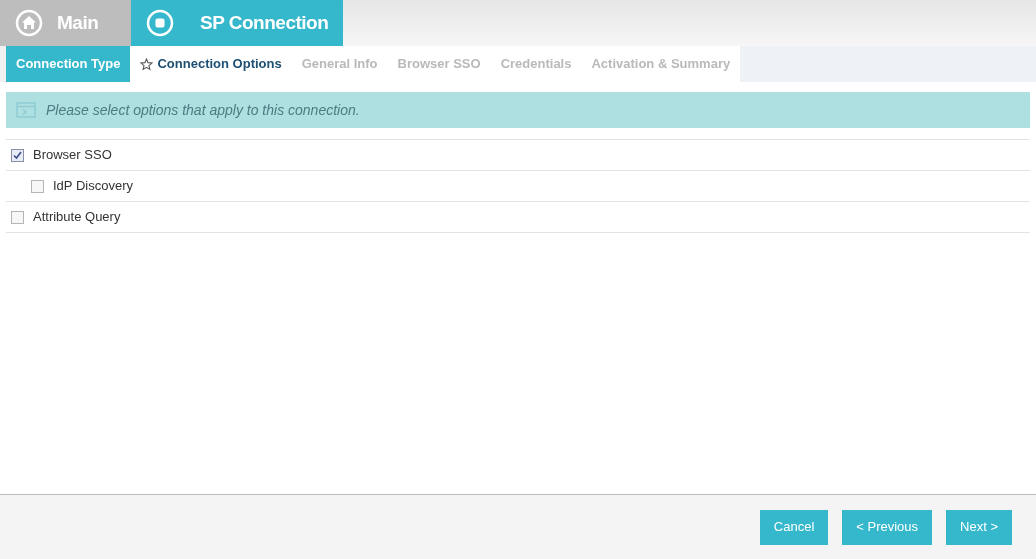 The height and width of the screenshot is (559, 1036). What do you see at coordinates (29, 23) in the screenshot?
I see `home-icon` at bounding box center [29, 23].